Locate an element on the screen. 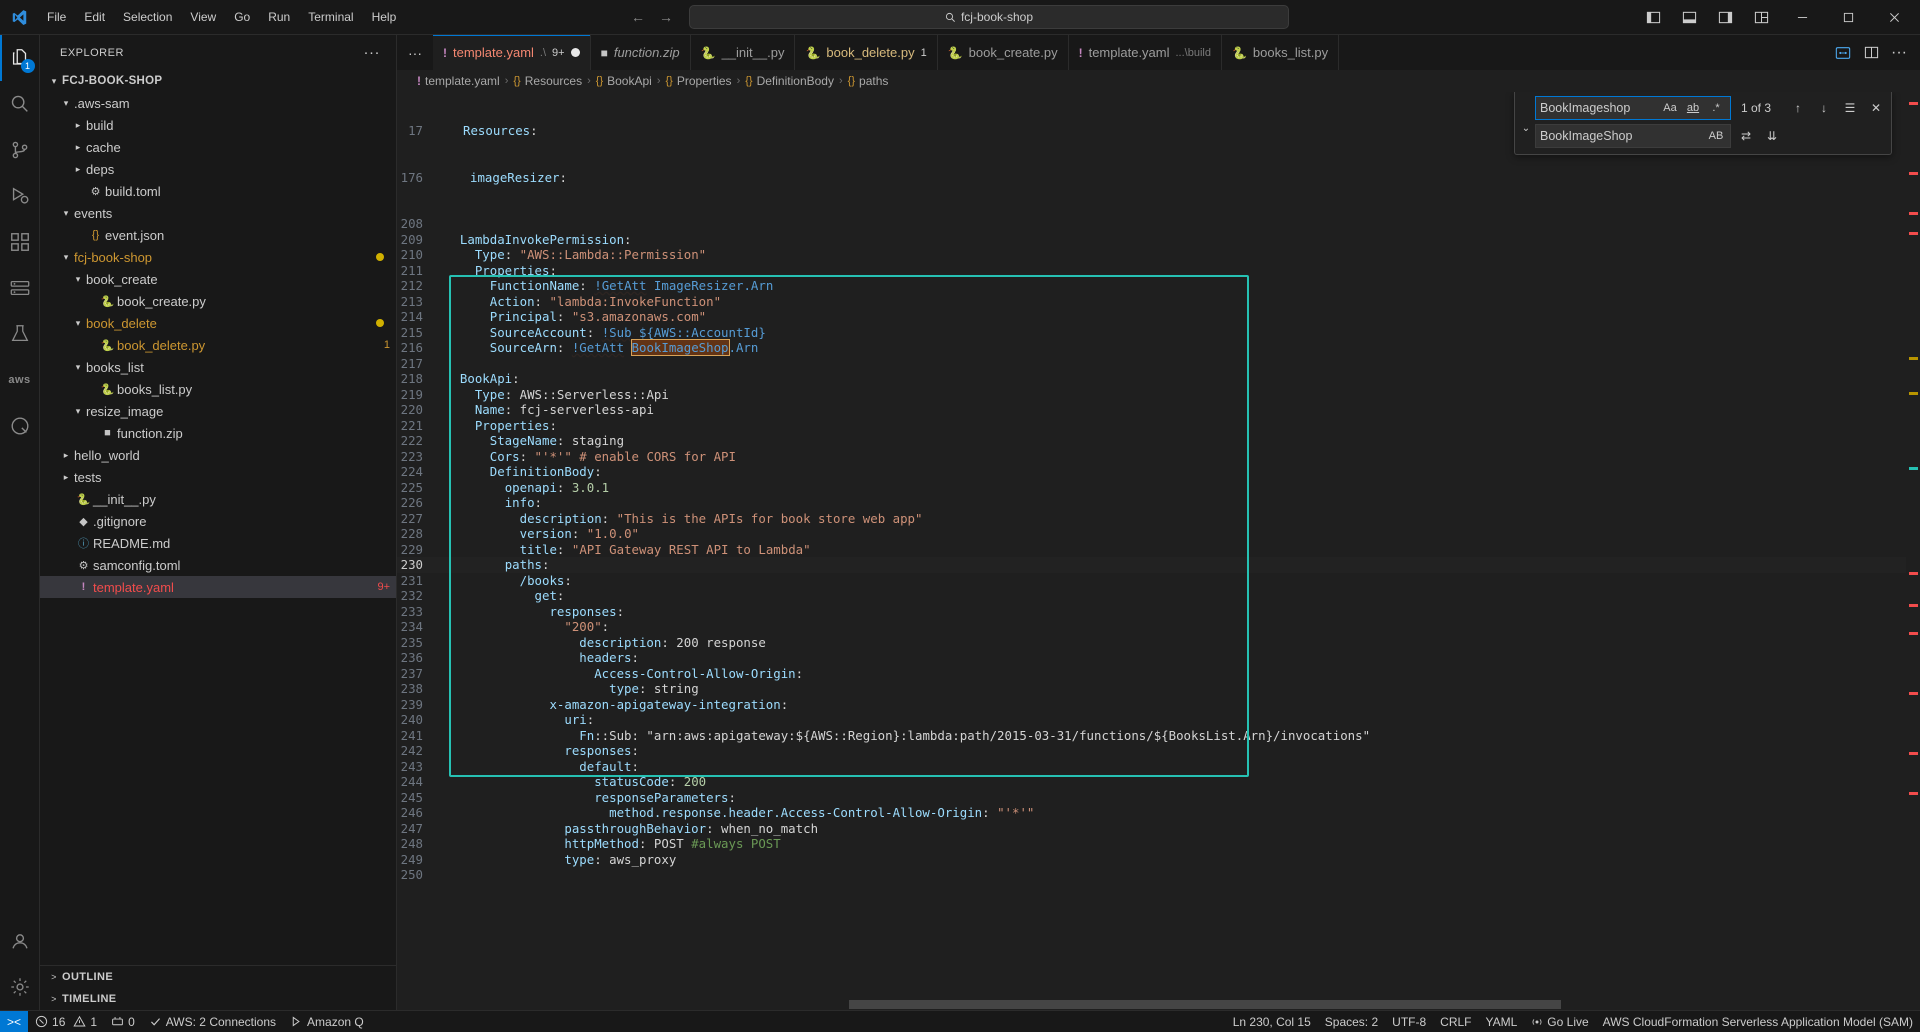 The image size is (1920, 1032). breadcrumb-item-template-yaml: ! template.yaml is located at coordinates (458, 81).